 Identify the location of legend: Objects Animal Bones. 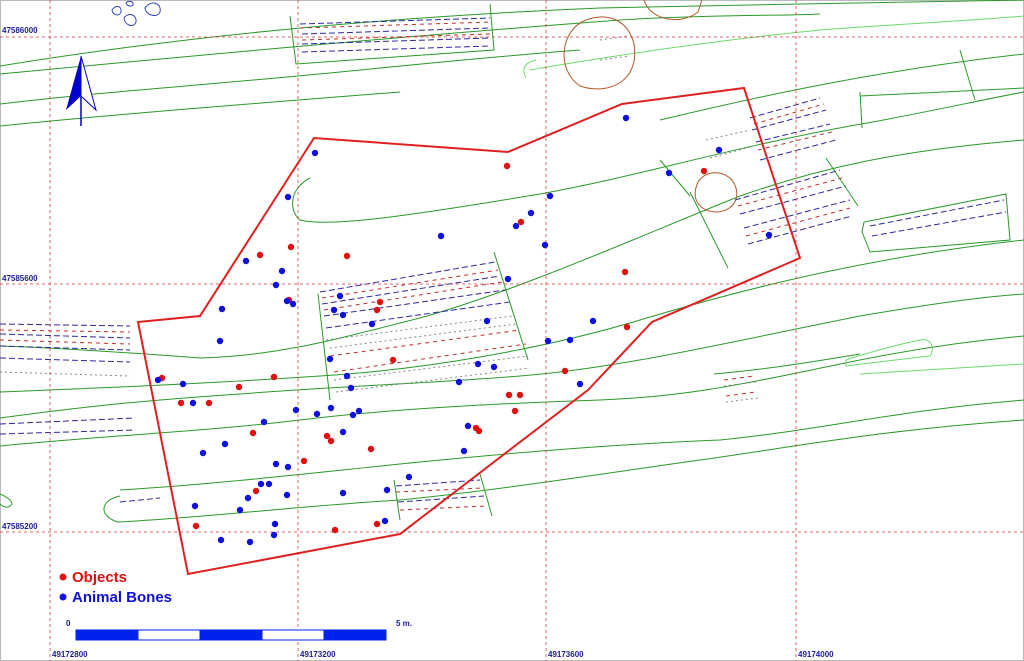
(115, 587).